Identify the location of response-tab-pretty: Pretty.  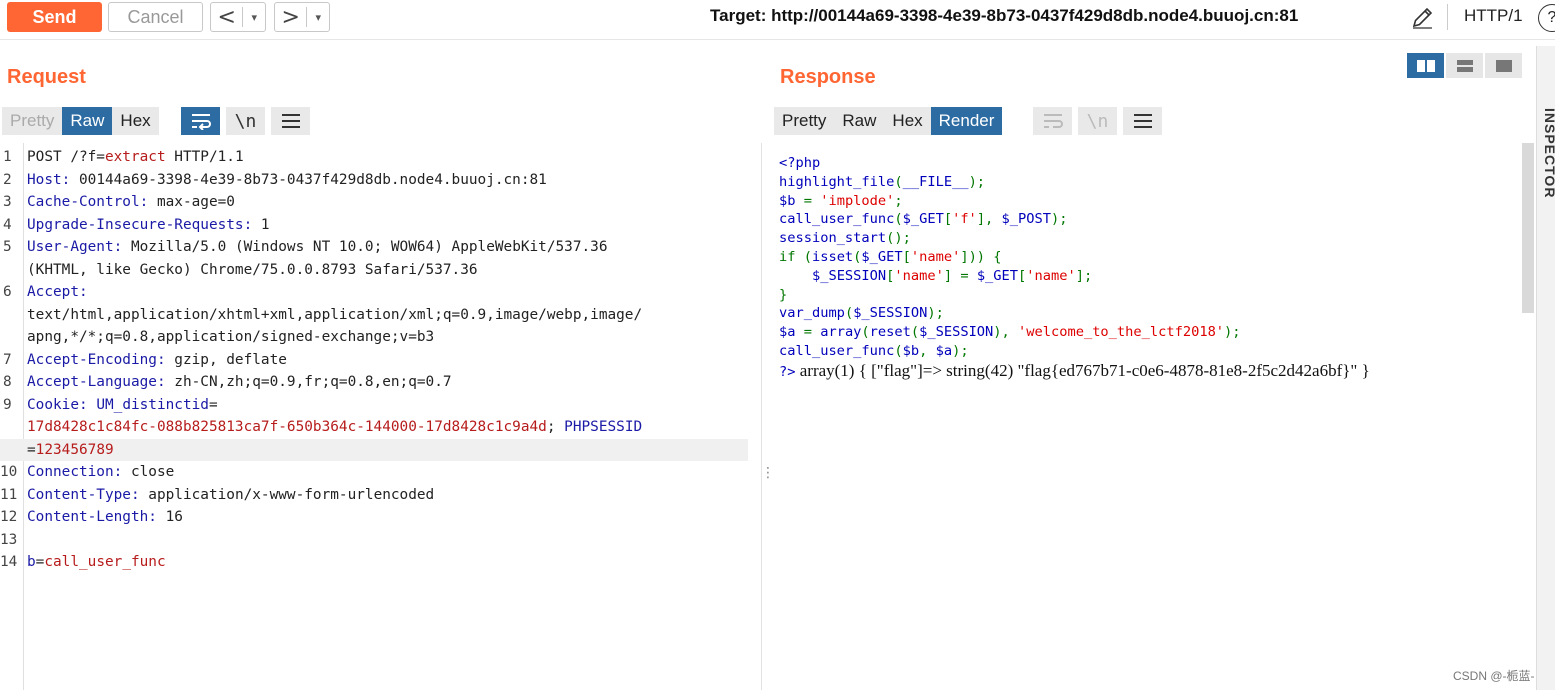
(804, 121).